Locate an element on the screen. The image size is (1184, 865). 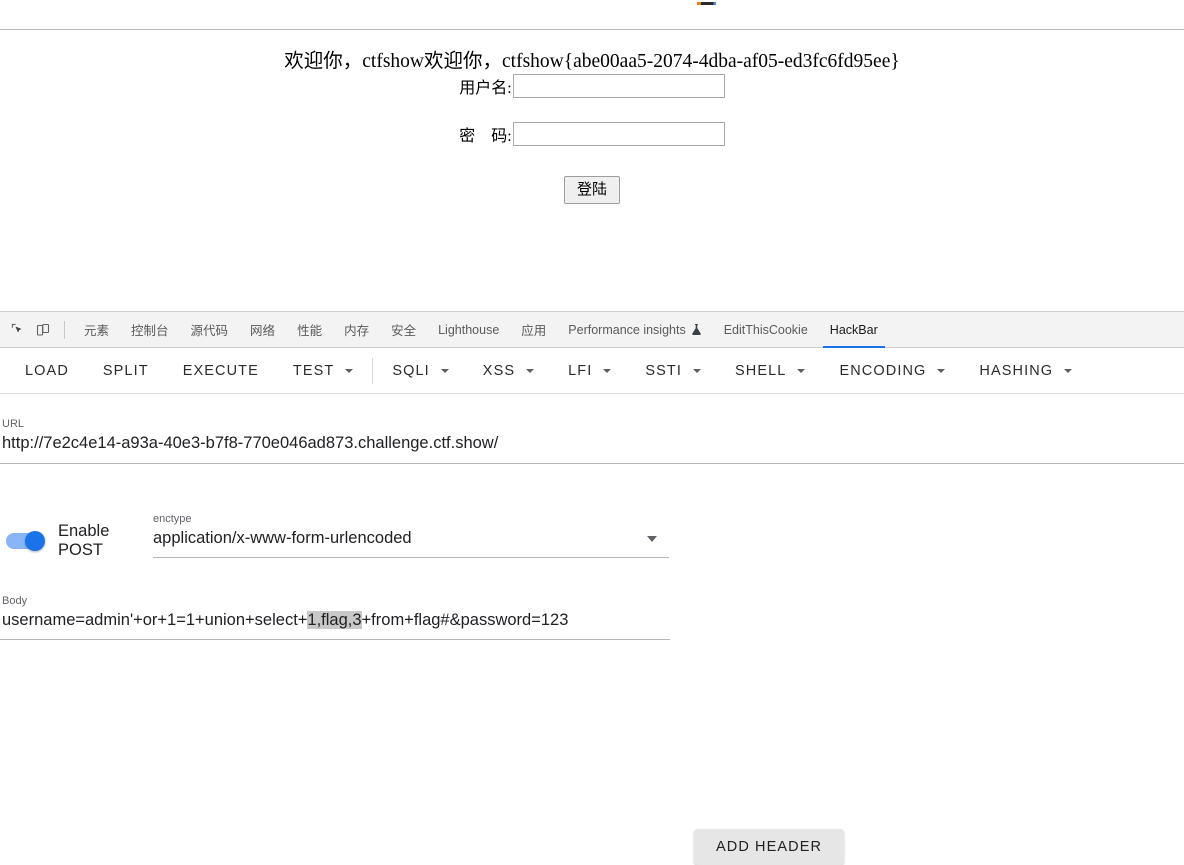
tab-elements: 元素 is located at coordinates (96, 330).